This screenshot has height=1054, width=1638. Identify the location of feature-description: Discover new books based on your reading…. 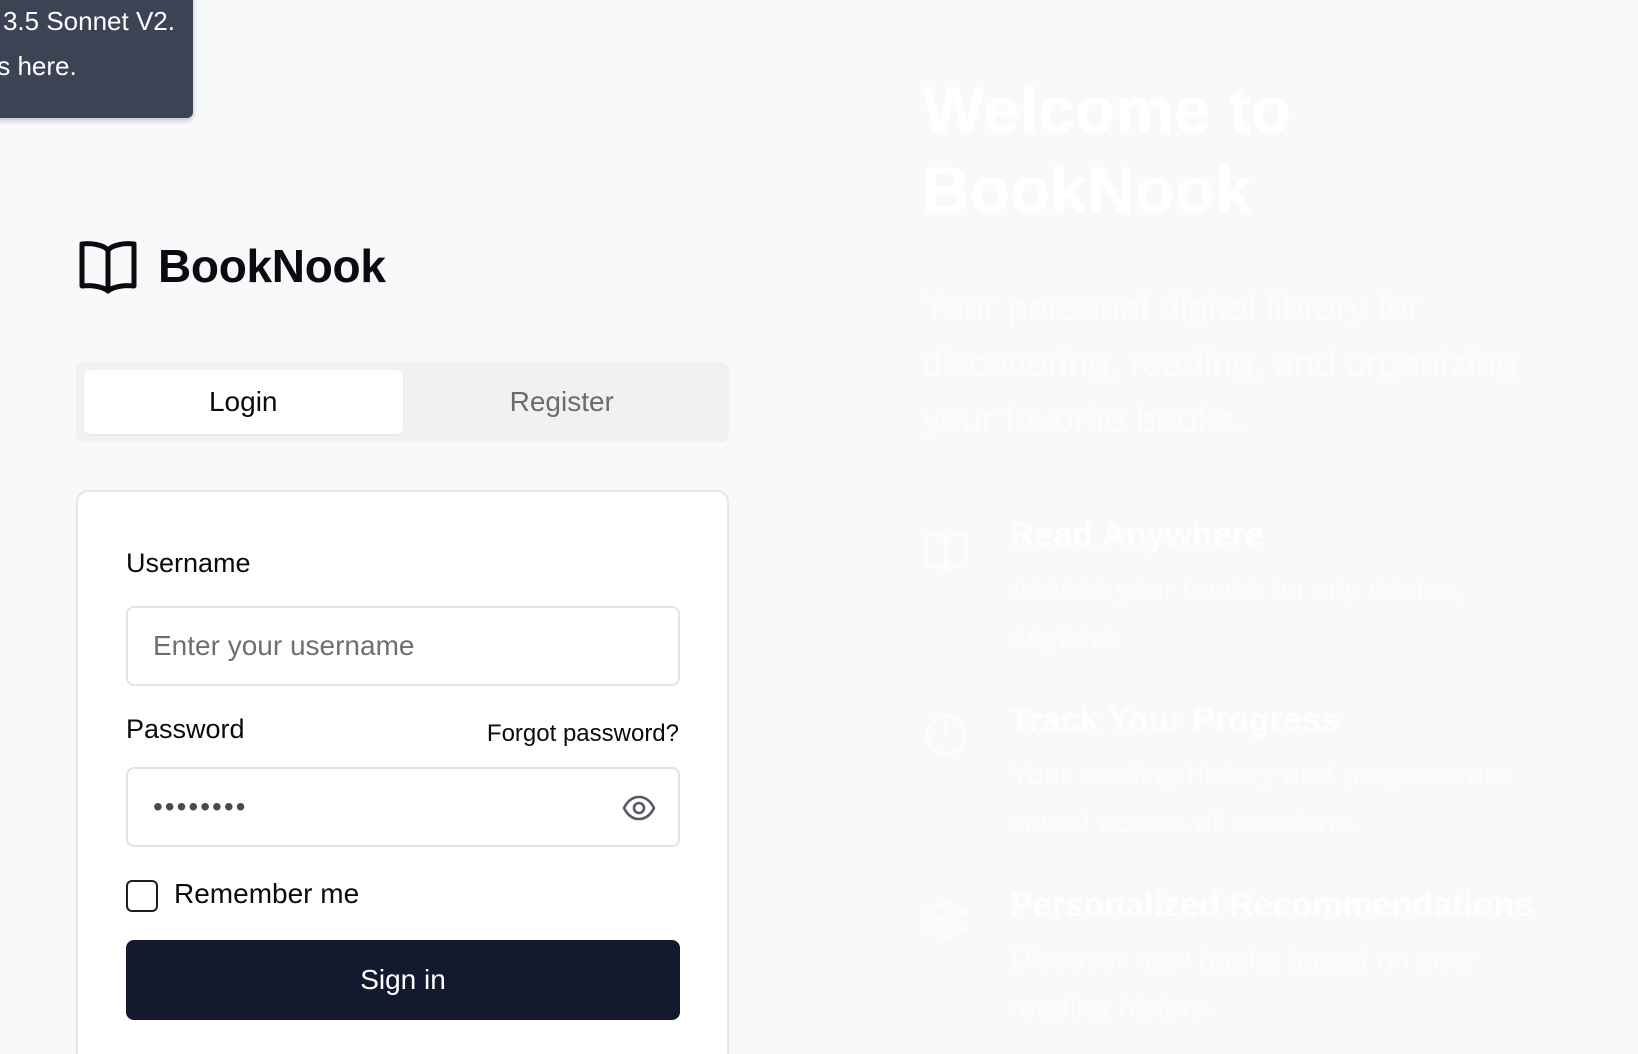
(1243, 983).